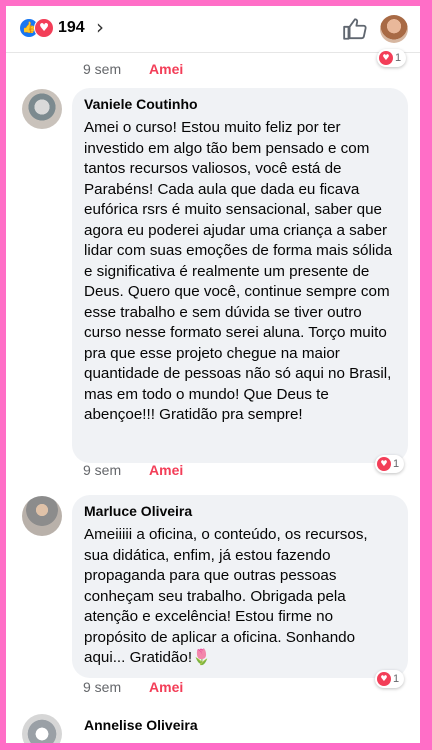 The image size is (432, 750). Describe the element at coordinates (71, 28) in the screenshot. I see `reaction-count: 194` at that location.